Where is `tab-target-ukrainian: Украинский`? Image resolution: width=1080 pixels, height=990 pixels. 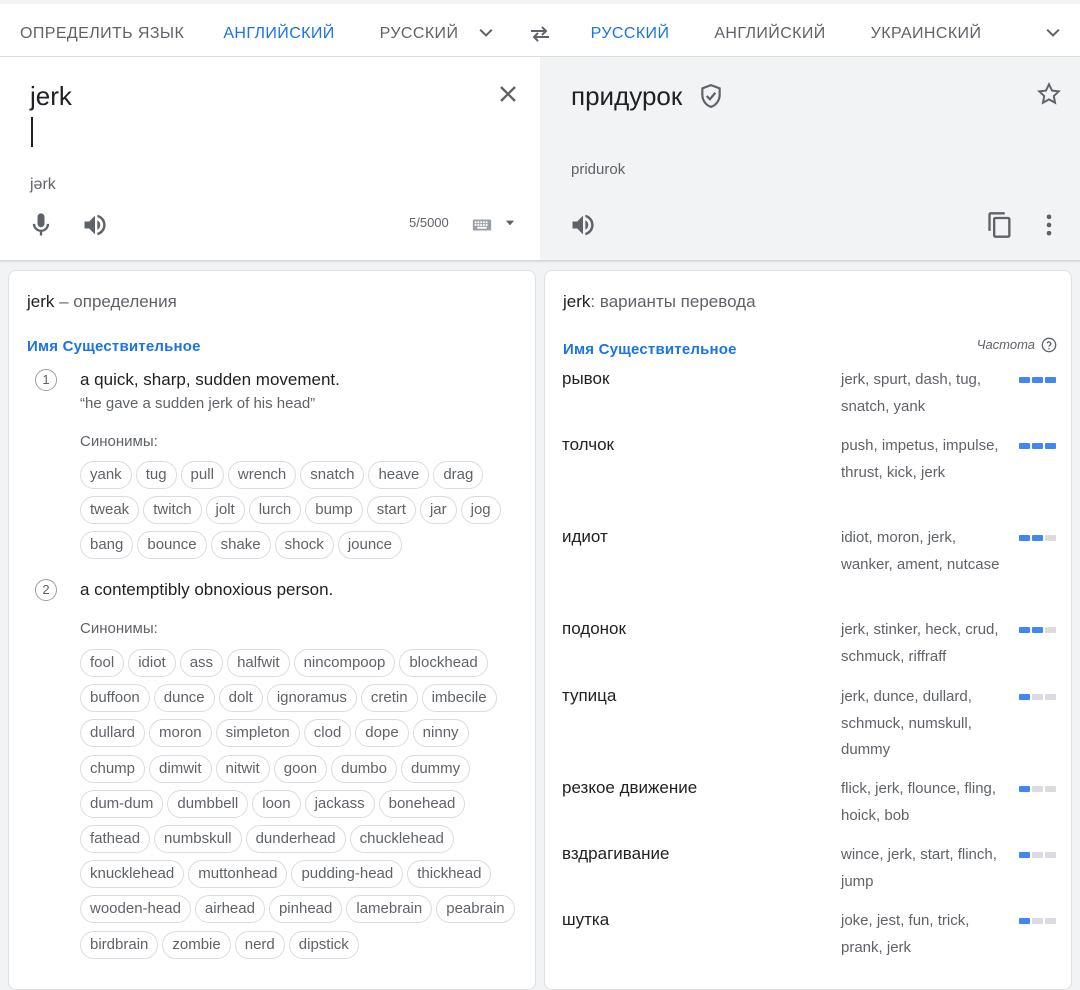 tab-target-ukrainian: Украинский is located at coordinates (926, 34).